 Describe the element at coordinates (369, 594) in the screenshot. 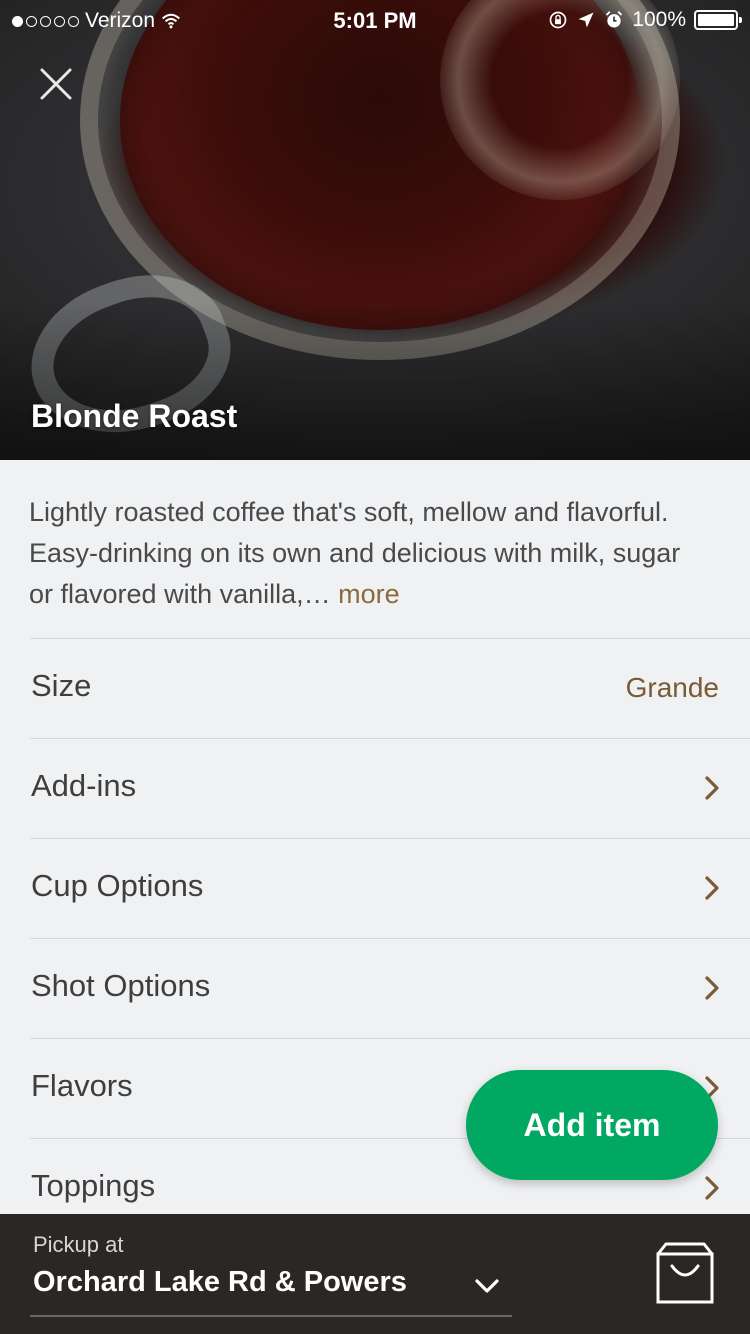

I see `more-link: more` at that location.